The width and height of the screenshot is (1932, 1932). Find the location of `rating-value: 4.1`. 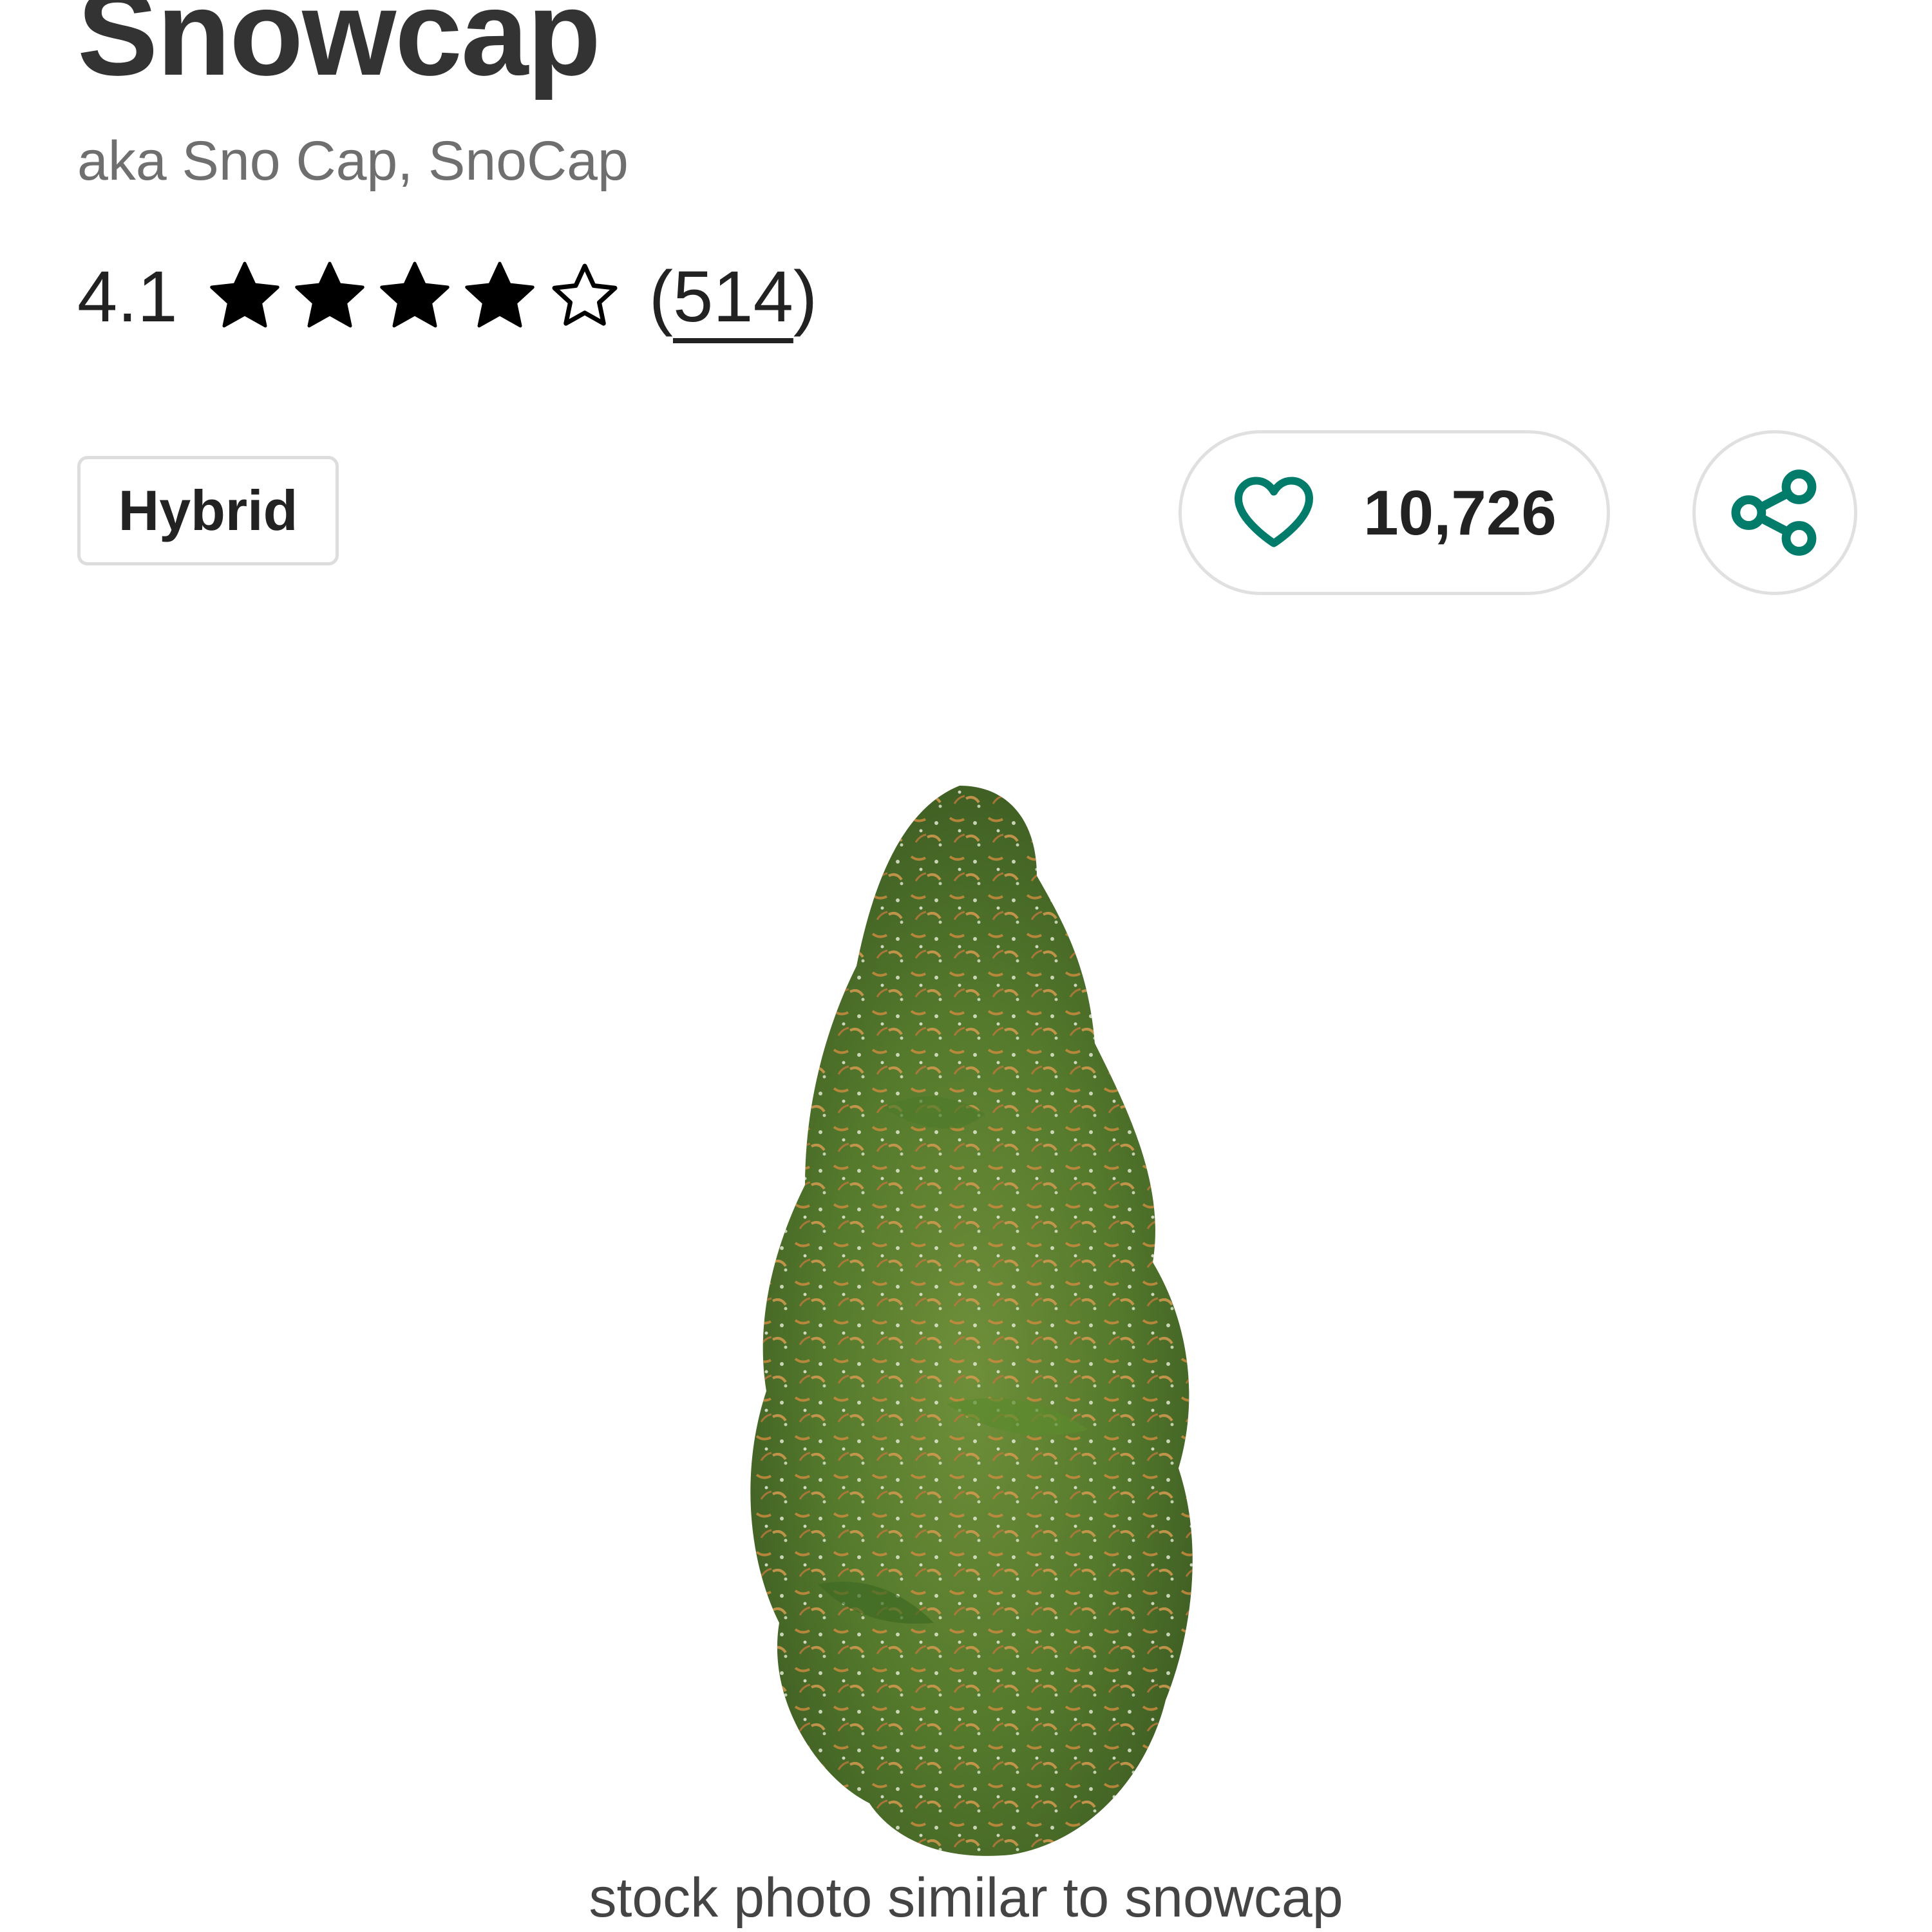

rating-value: 4.1 is located at coordinates (128, 296).